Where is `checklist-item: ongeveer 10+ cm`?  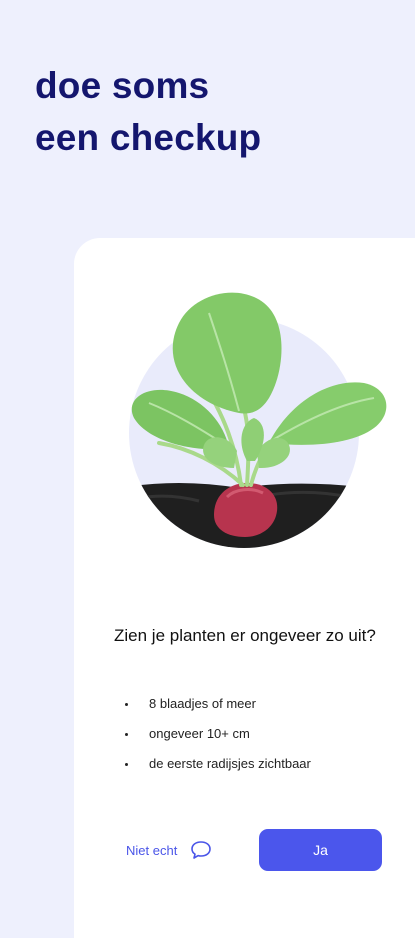 checklist-item: ongeveer 10+ cm is located at coordinates (212, 739).